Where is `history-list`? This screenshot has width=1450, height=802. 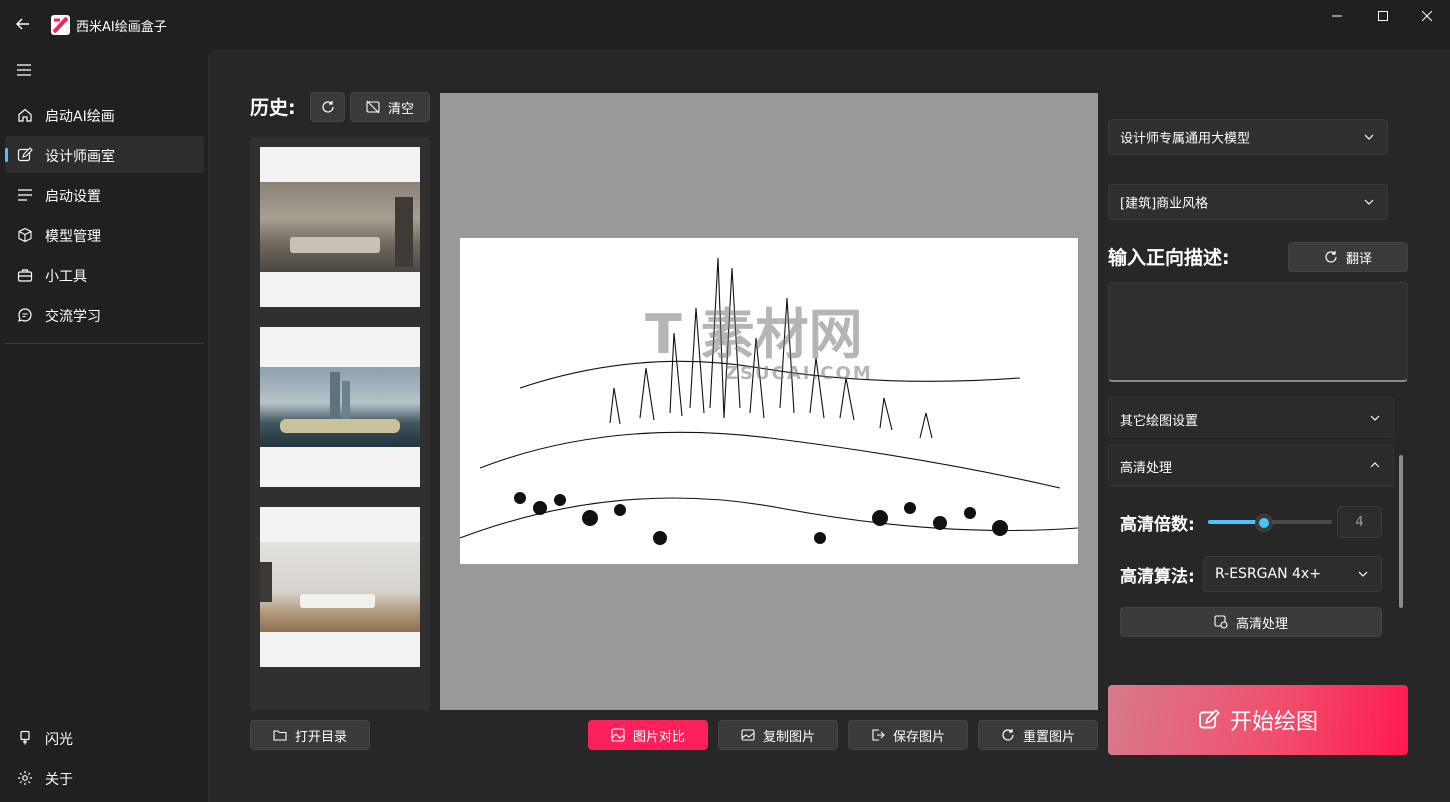 history-list is located at coordinates (340, 423).